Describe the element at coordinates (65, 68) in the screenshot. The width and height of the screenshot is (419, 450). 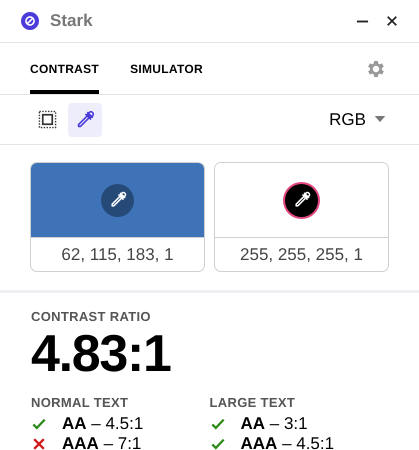
I see `tab: CONTRAST` at that location.